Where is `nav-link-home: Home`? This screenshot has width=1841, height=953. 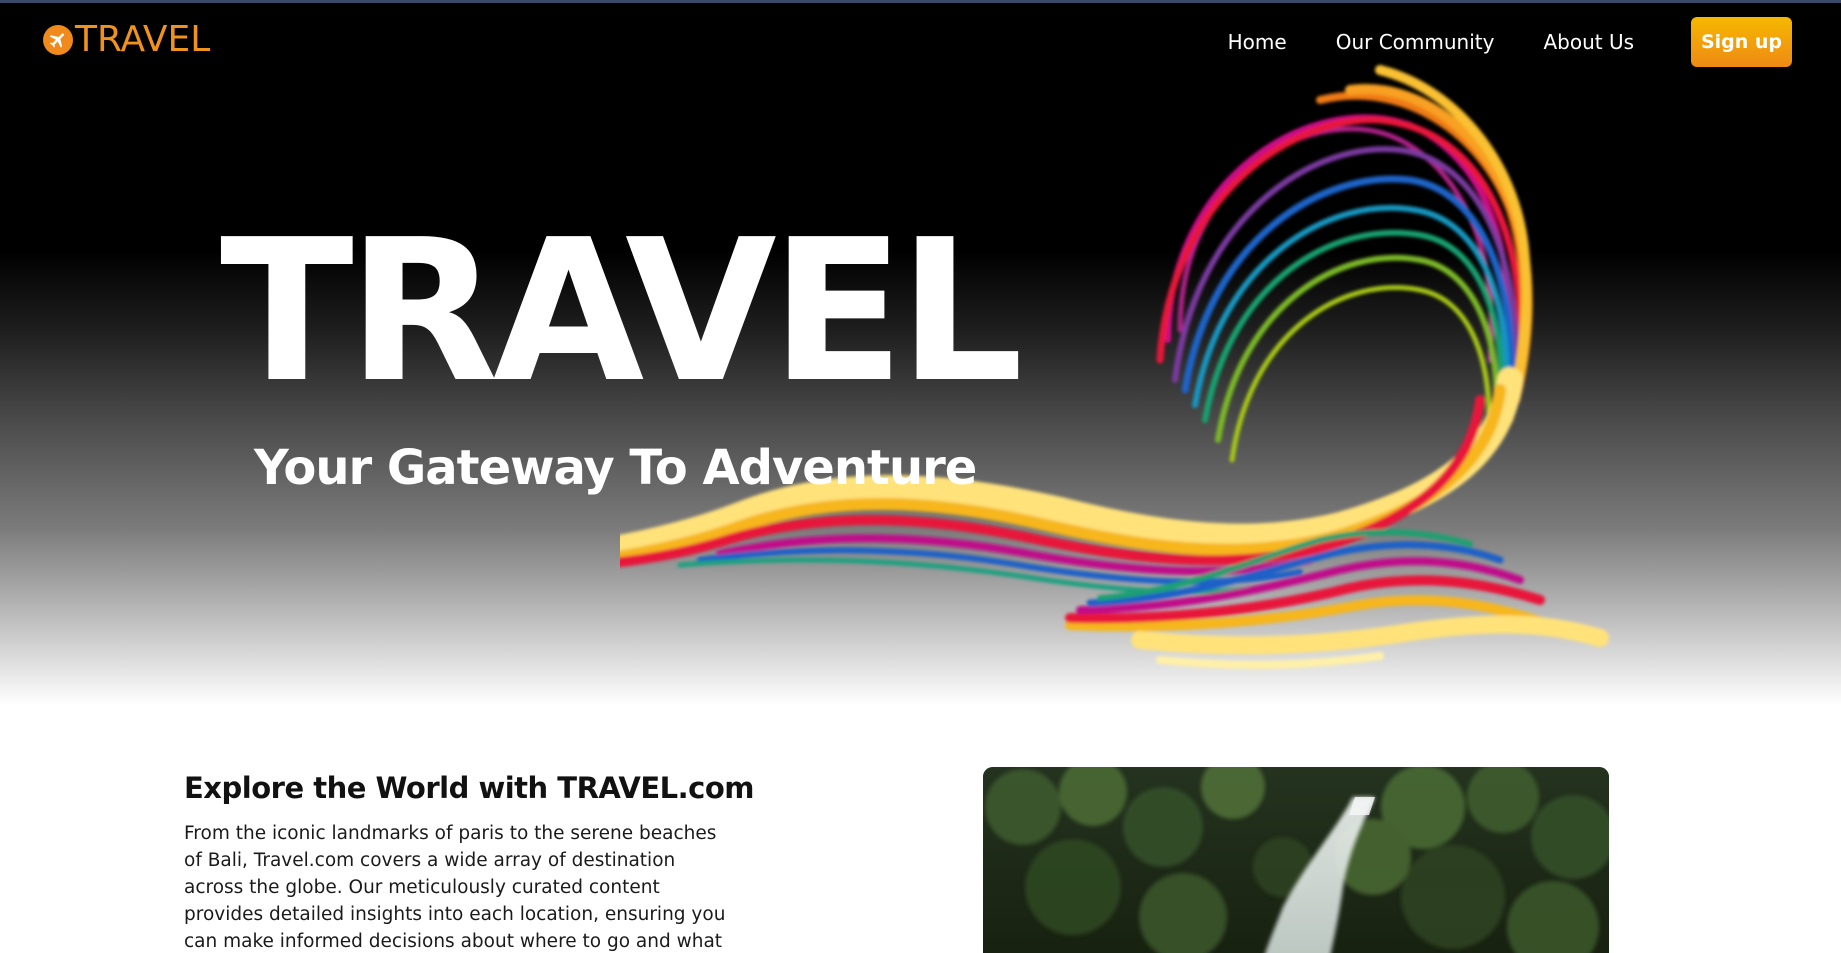 nav-link-home: Home is located at coordinates (1257, 42).